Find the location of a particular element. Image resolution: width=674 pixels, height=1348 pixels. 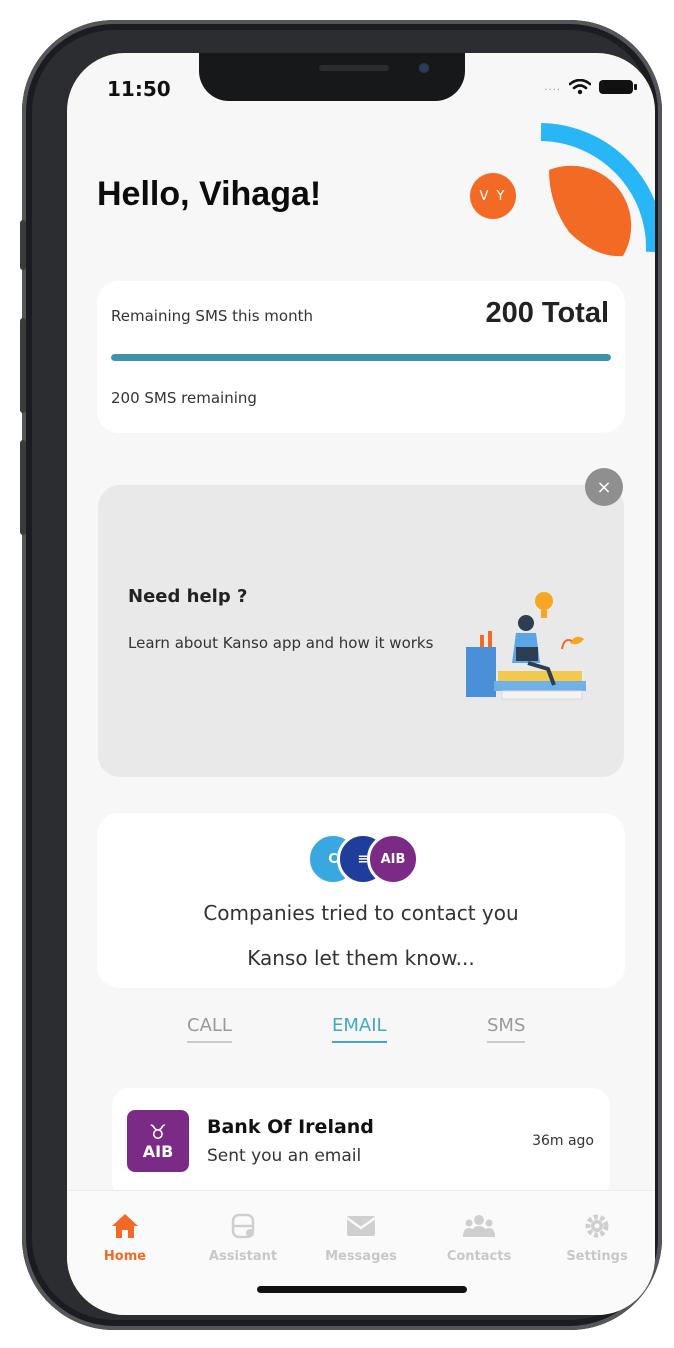

tab-sms: SMS is located at coordinates (506, 1029).